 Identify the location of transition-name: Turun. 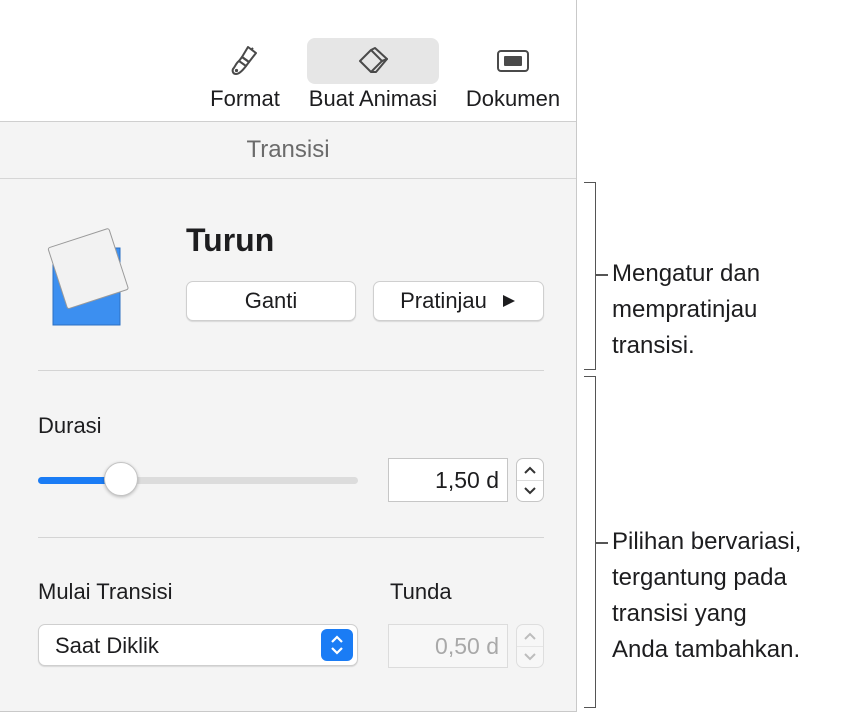
(230, 240).